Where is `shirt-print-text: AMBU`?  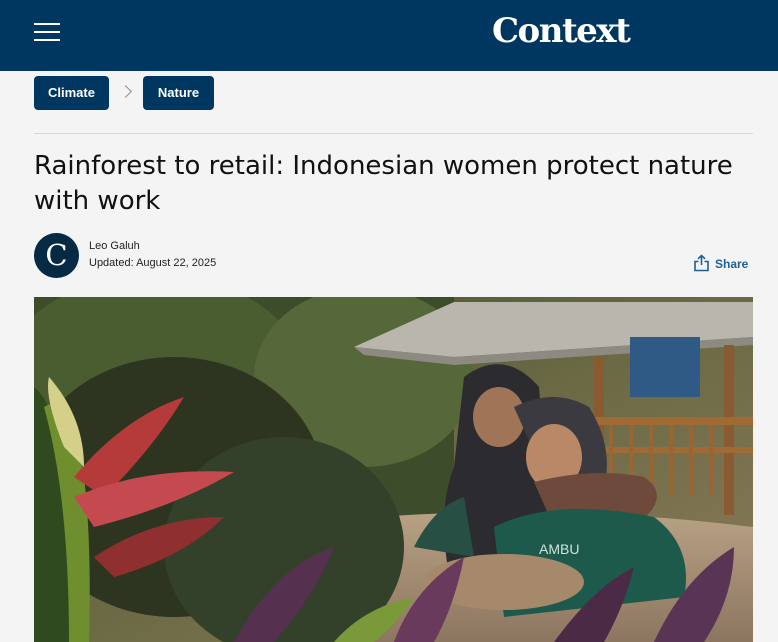
shirt-print-text: AMBU is located at coordinates (559, 549).